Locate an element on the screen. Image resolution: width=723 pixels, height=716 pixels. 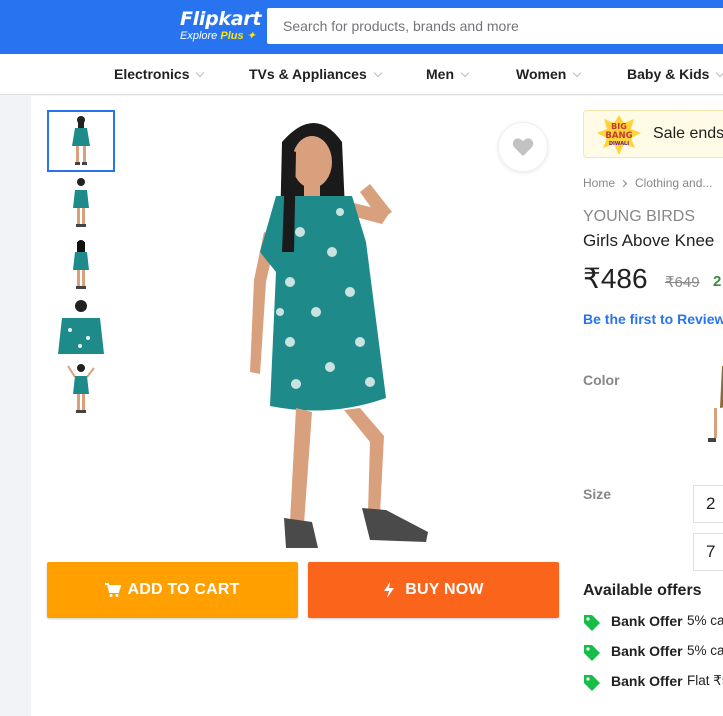
size-option: 7 is located at coordinates (708, 552).